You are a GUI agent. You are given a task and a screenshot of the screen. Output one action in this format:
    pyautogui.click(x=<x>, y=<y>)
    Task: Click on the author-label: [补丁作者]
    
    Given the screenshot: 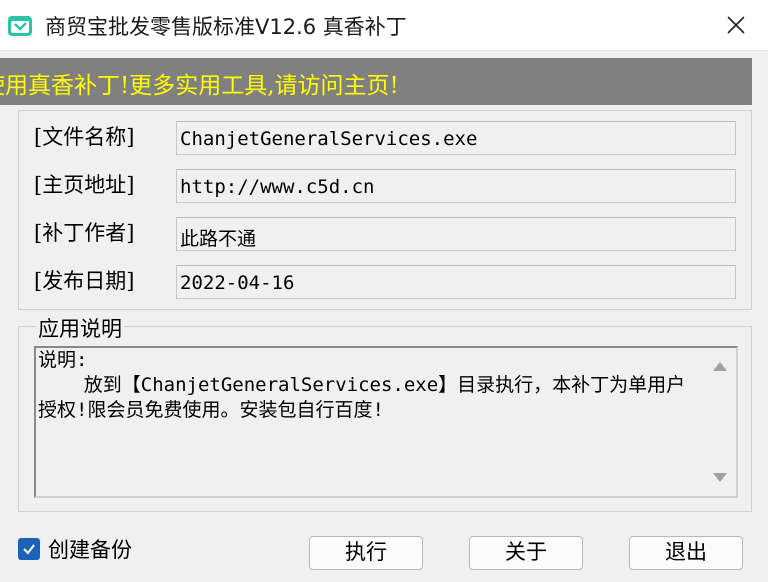 What is the action you would take?
    pyautogui.click(x=84, y=233)
    